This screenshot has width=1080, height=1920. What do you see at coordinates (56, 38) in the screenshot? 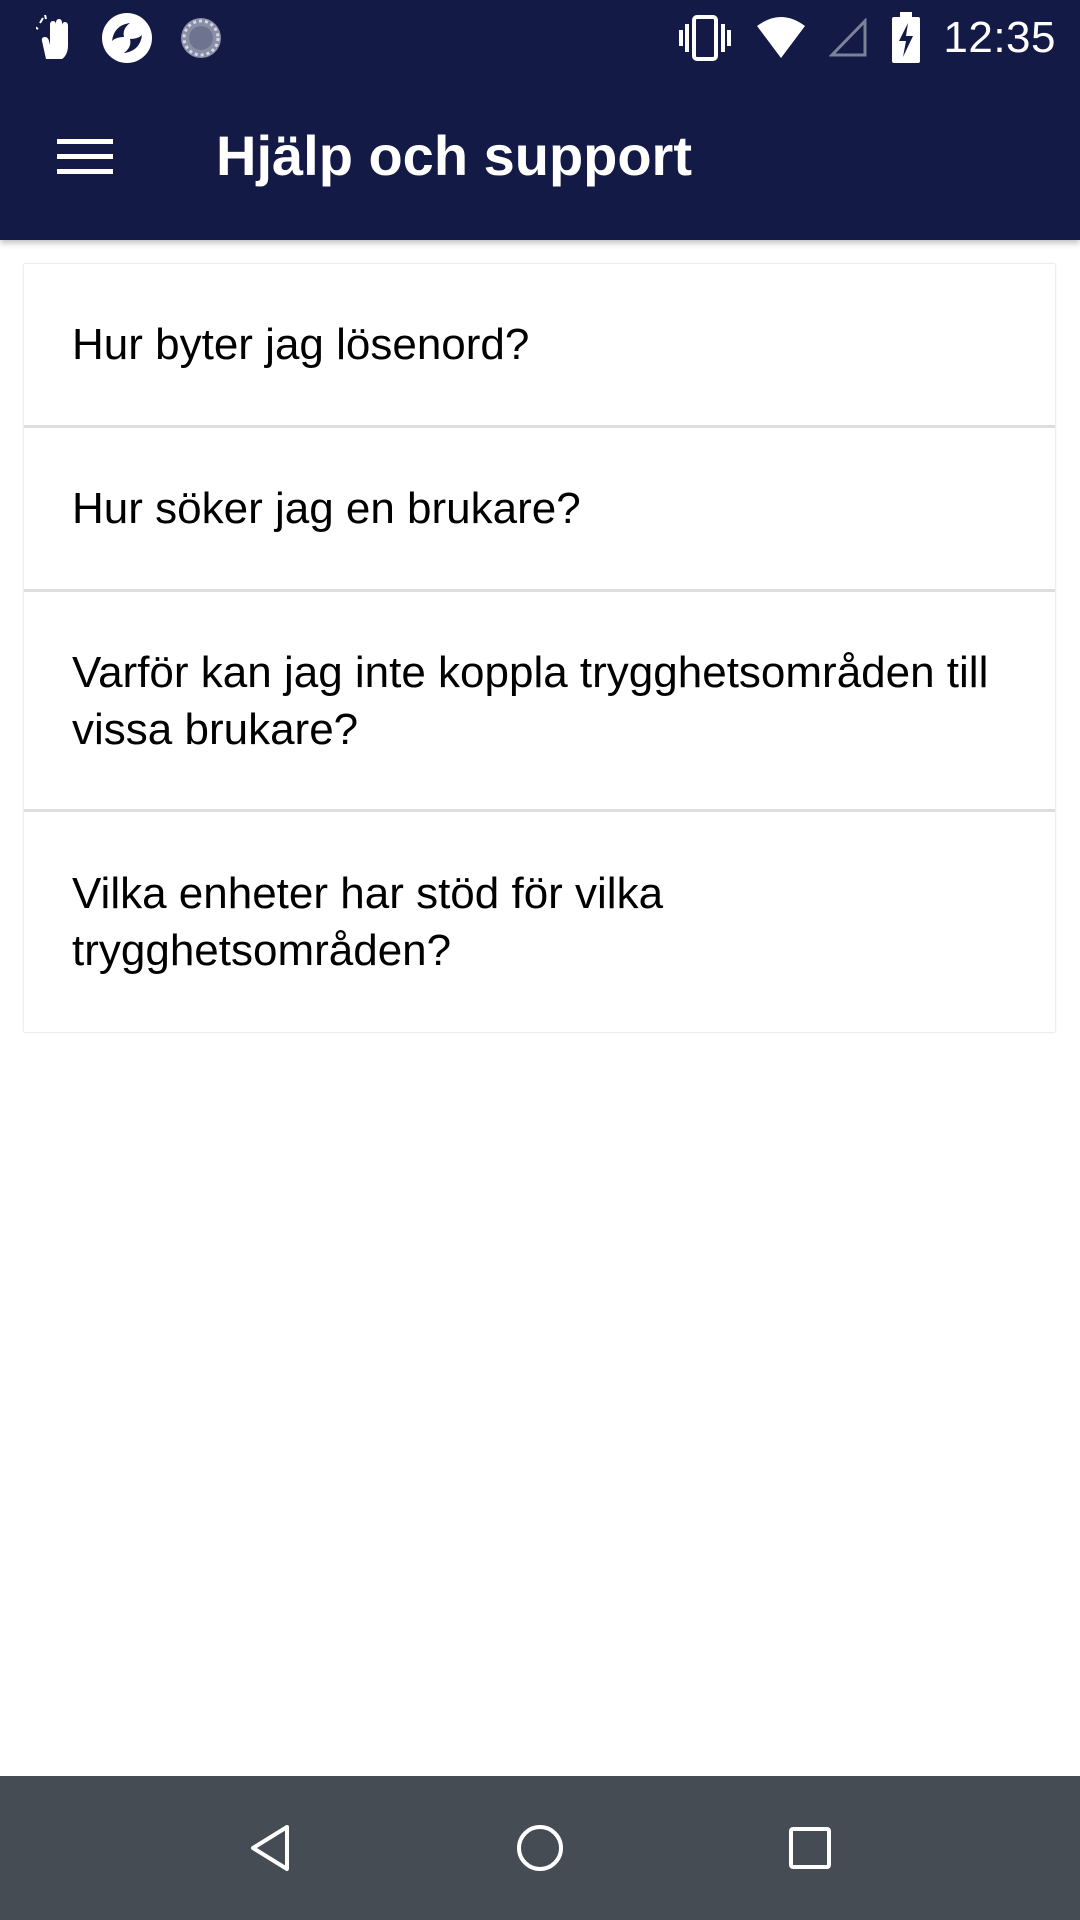
I see `hand-notification-icon` at bounding box center [56, 38].